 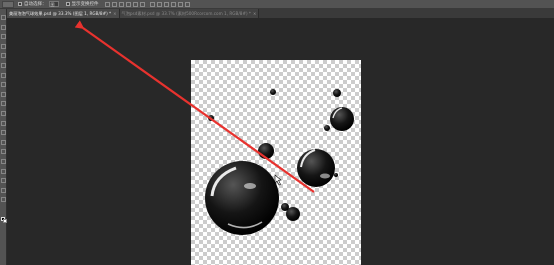 I want to click on auto-select-dropdown: 图, so click(x=53, y=4).